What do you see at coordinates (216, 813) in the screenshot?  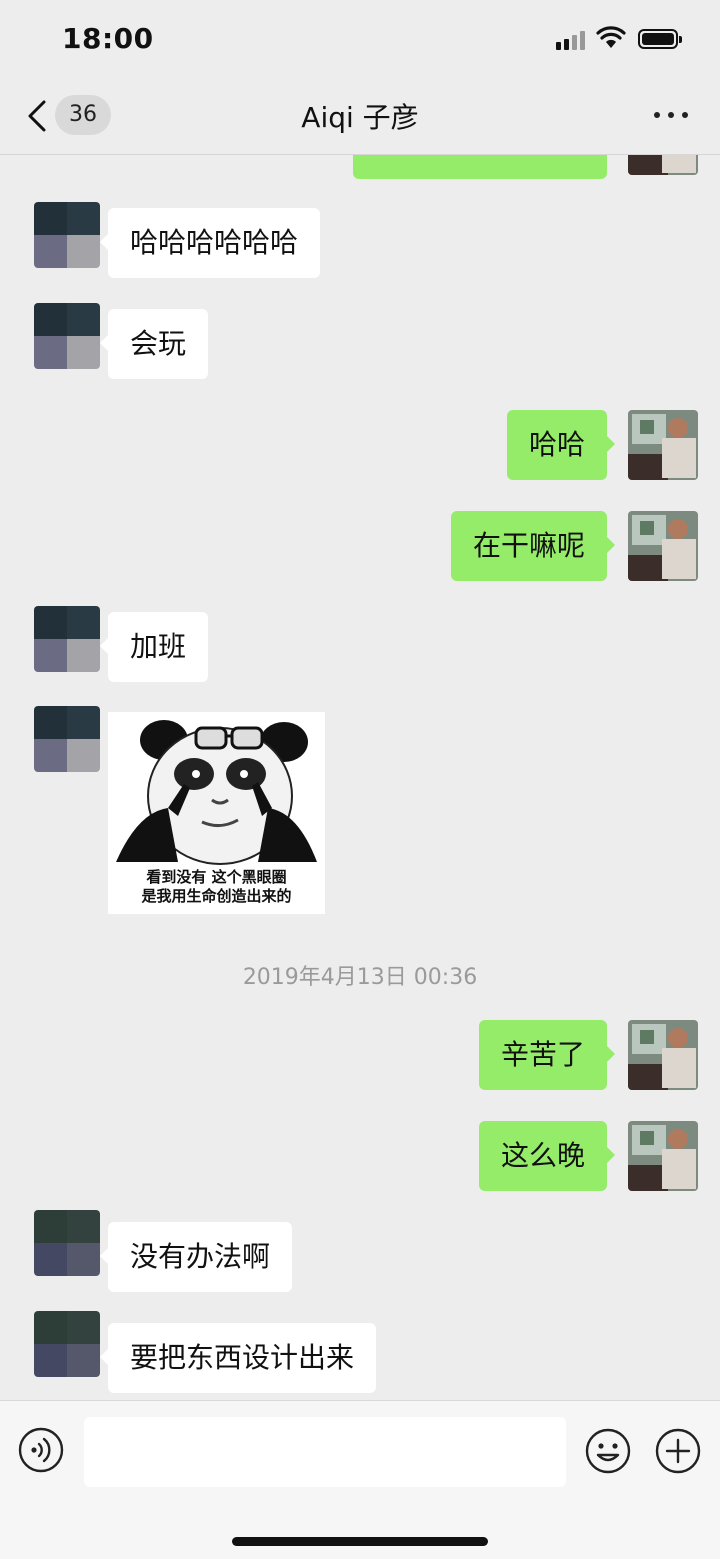 I see `panda-meme-sticker: 看到没有 这个黑眼圈 是我用生命创造出来的` at bounding box center [216, 813].